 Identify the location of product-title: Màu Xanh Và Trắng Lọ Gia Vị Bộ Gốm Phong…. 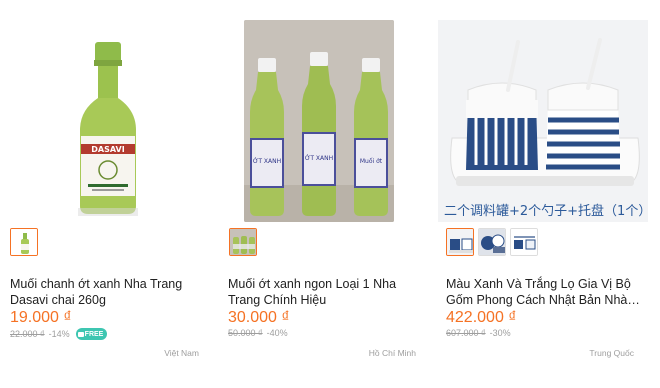
(546, 292).